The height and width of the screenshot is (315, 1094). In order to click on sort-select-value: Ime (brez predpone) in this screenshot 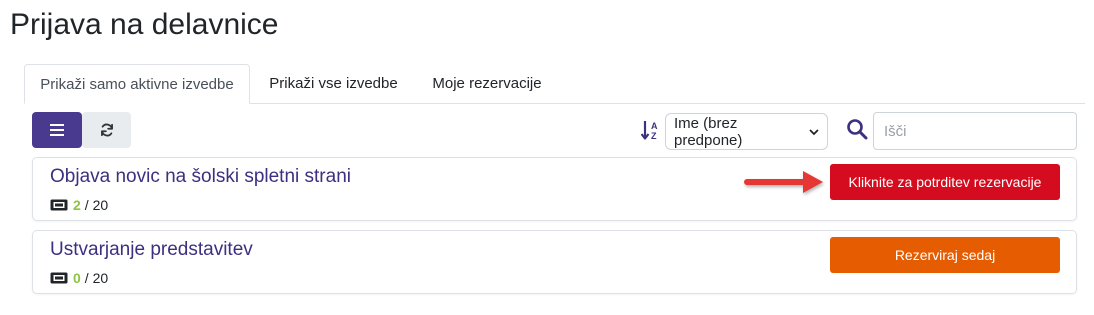, I will do `click(708, 131)`.